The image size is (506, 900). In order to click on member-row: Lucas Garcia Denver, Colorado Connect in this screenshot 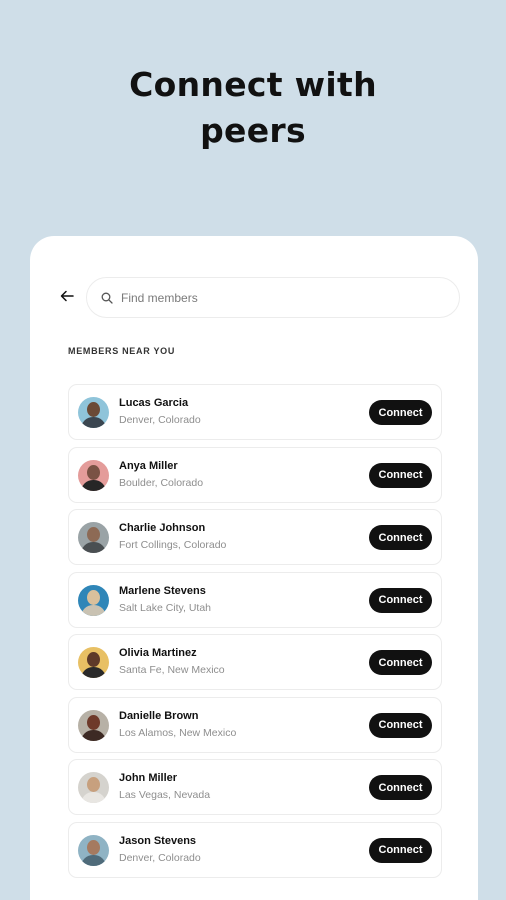, I will do `click(255, 412)`.